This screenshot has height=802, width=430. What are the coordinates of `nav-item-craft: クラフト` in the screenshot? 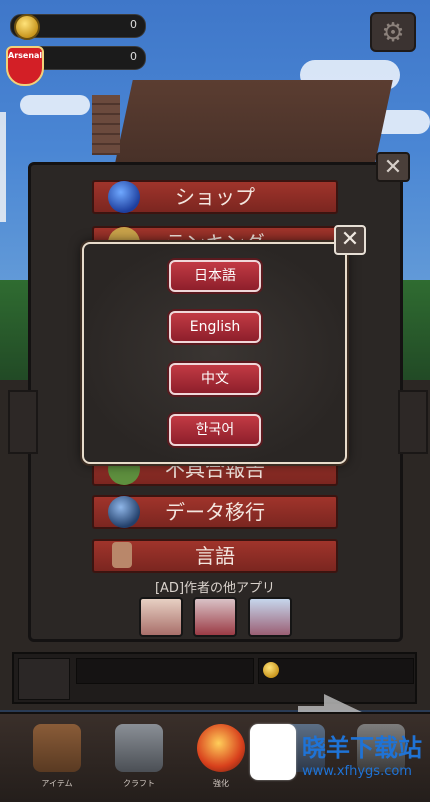 It's located at (139, 758).